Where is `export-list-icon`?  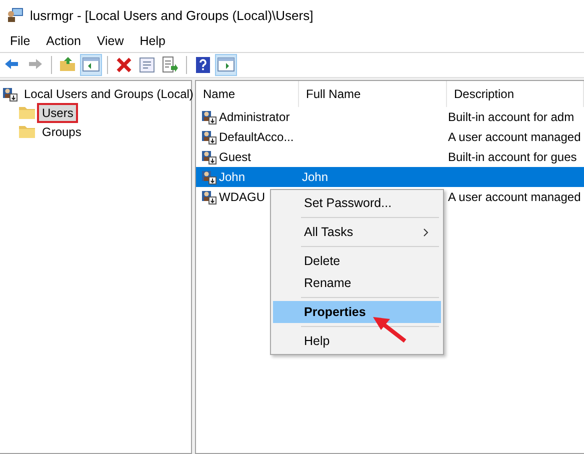 export-list-icon is located at coordinates (170, 65).